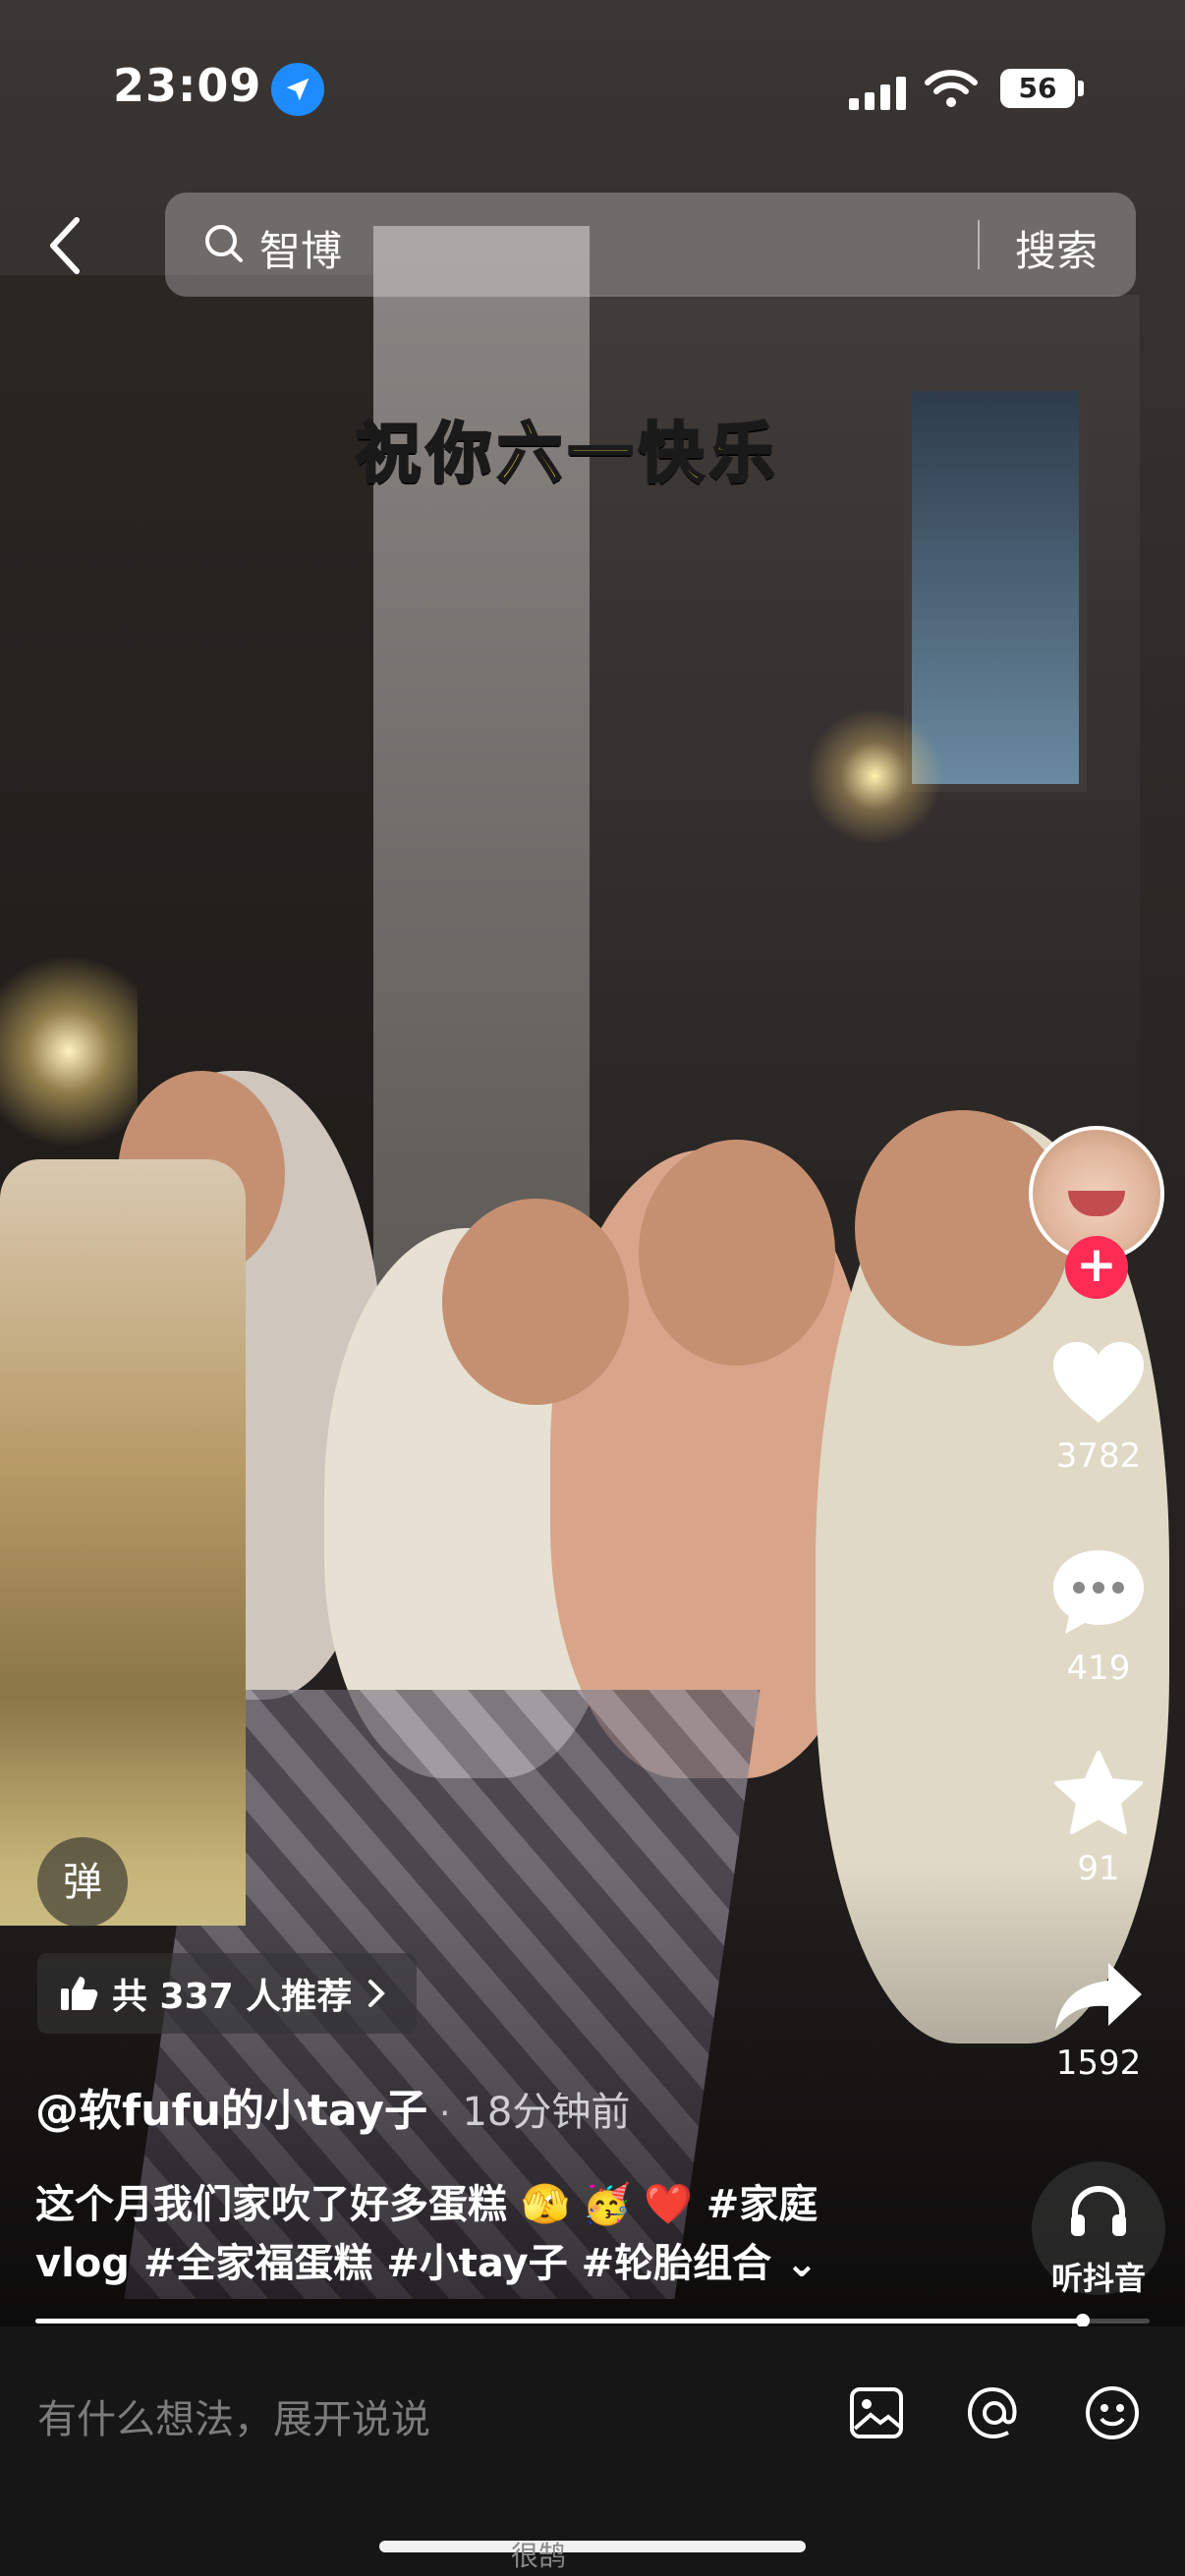  What do you see at coordinates (546, 2112) in the screenshot?
I see `posted-time: 18分钟前` at bounding box center [546, 2112].